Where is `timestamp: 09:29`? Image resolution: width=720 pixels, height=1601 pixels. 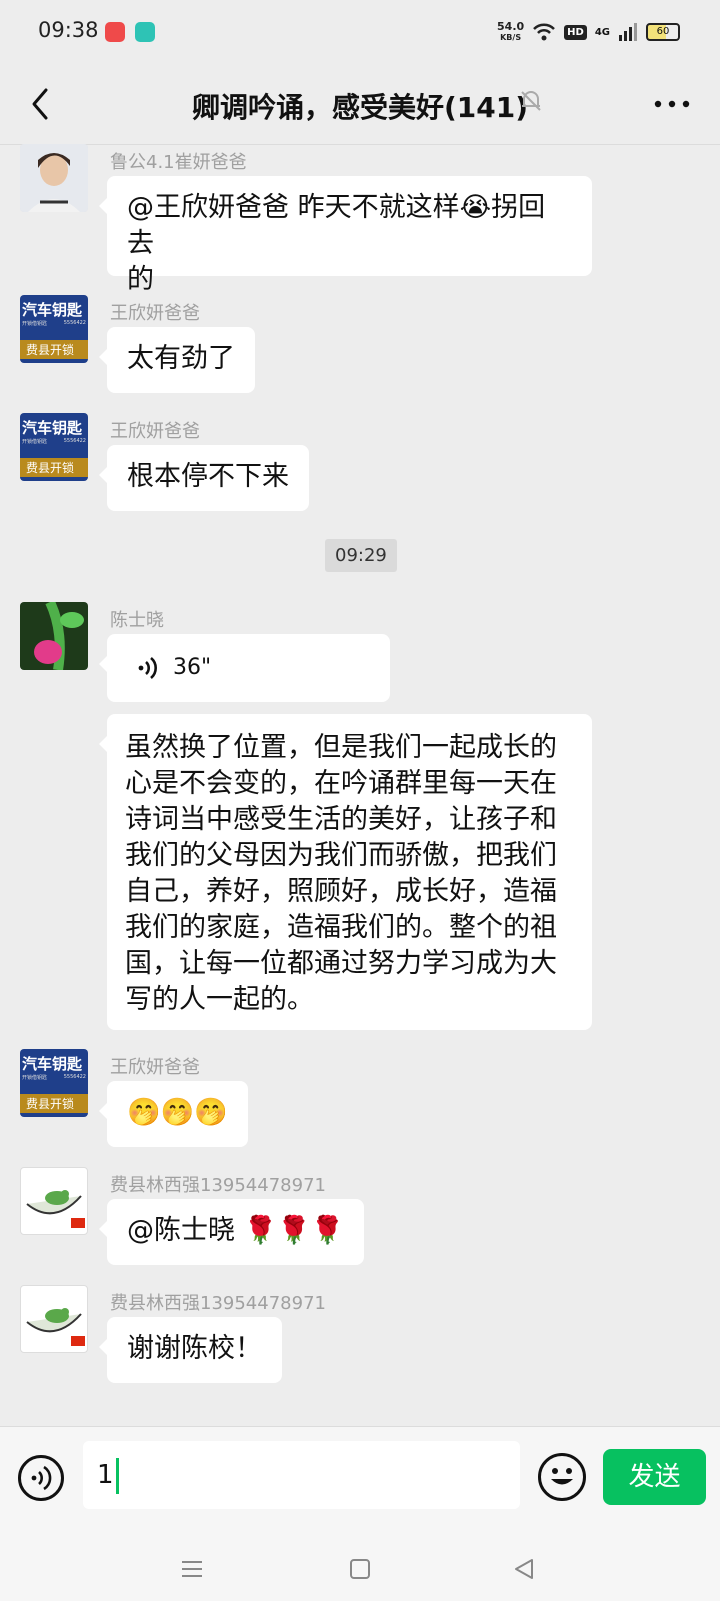 timestamp: 09:29 is located at coordinates (361, 555).